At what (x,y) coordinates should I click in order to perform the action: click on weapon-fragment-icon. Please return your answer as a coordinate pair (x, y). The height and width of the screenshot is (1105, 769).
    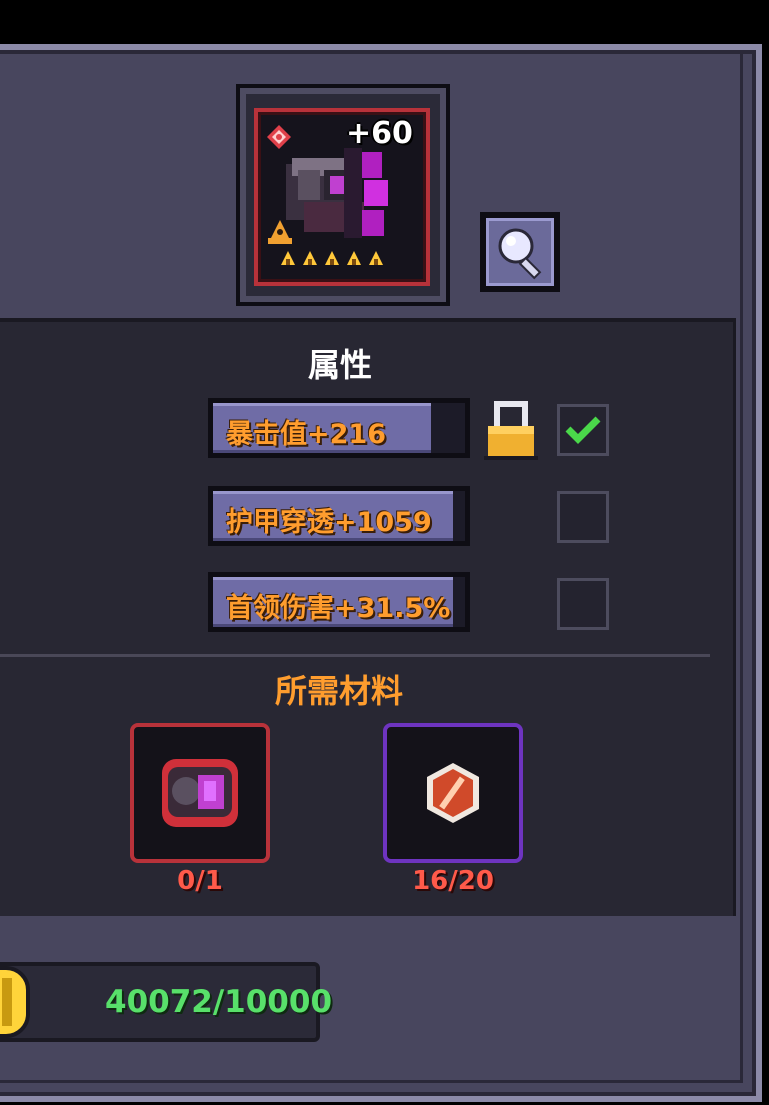
    Looking at the image, I should click on (200, 793).